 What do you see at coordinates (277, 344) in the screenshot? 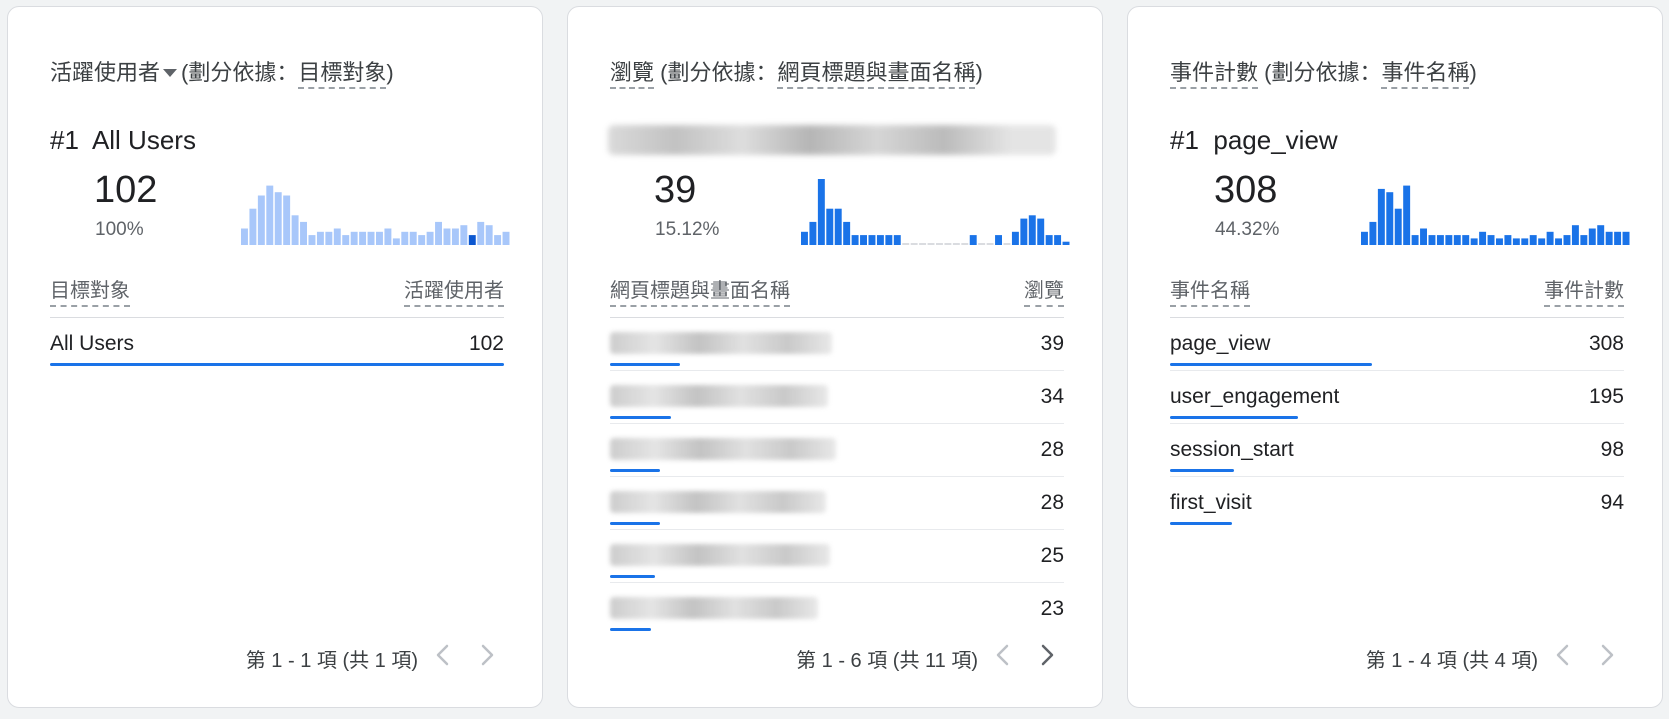
I see `table-row: All Users 102` at bounding box center [277, 344].